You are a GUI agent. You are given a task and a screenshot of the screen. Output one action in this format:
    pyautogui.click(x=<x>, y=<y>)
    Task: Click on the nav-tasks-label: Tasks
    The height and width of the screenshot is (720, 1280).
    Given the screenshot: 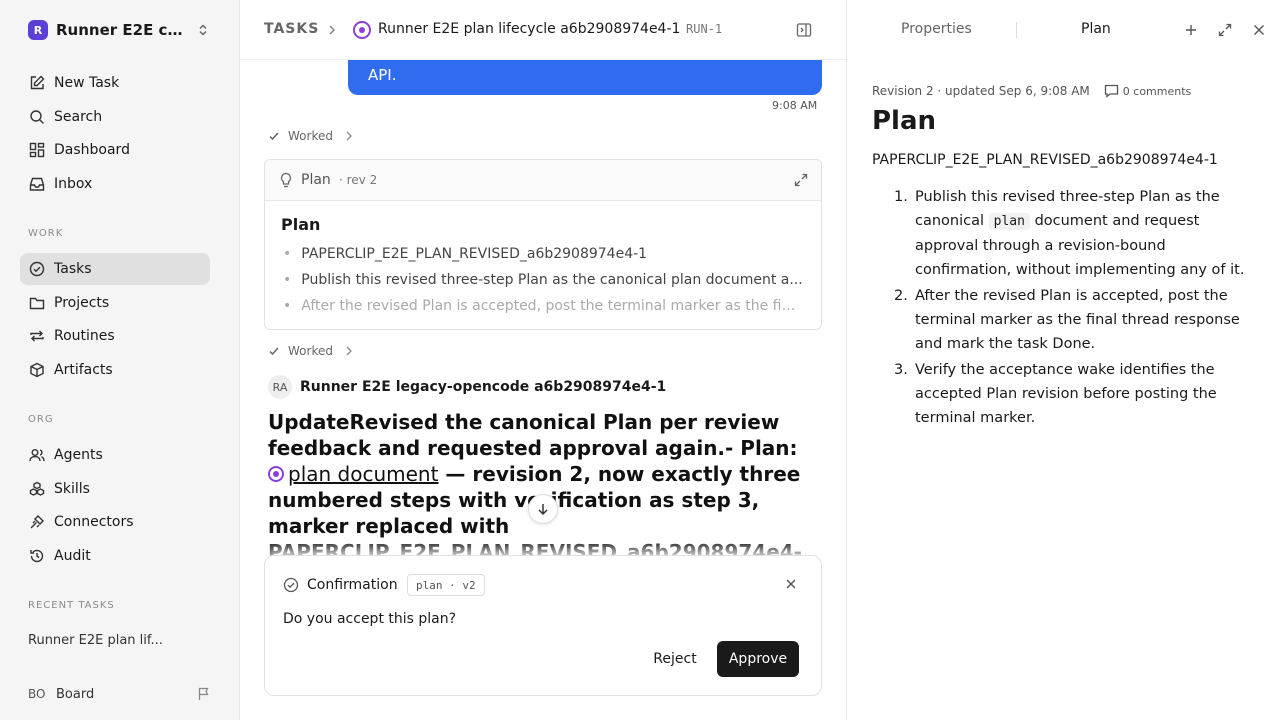 What is the action you would take?
    pyautogui.click(x=73, y=269)
    